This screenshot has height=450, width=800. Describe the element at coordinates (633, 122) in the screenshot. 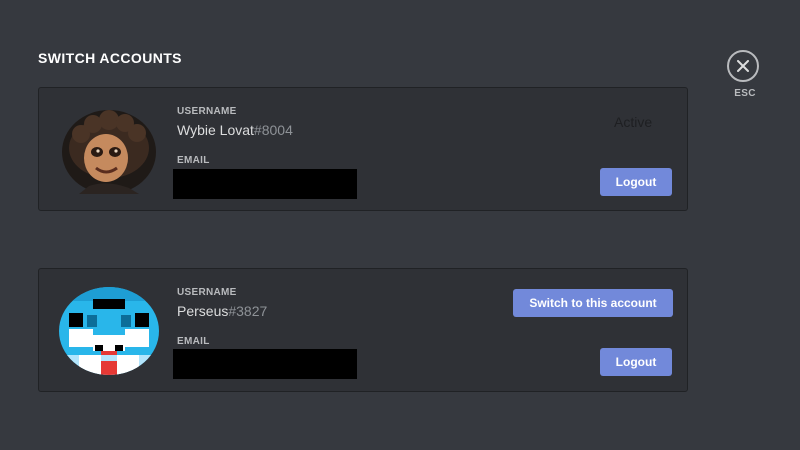

I see `active-status: Active` at that location.